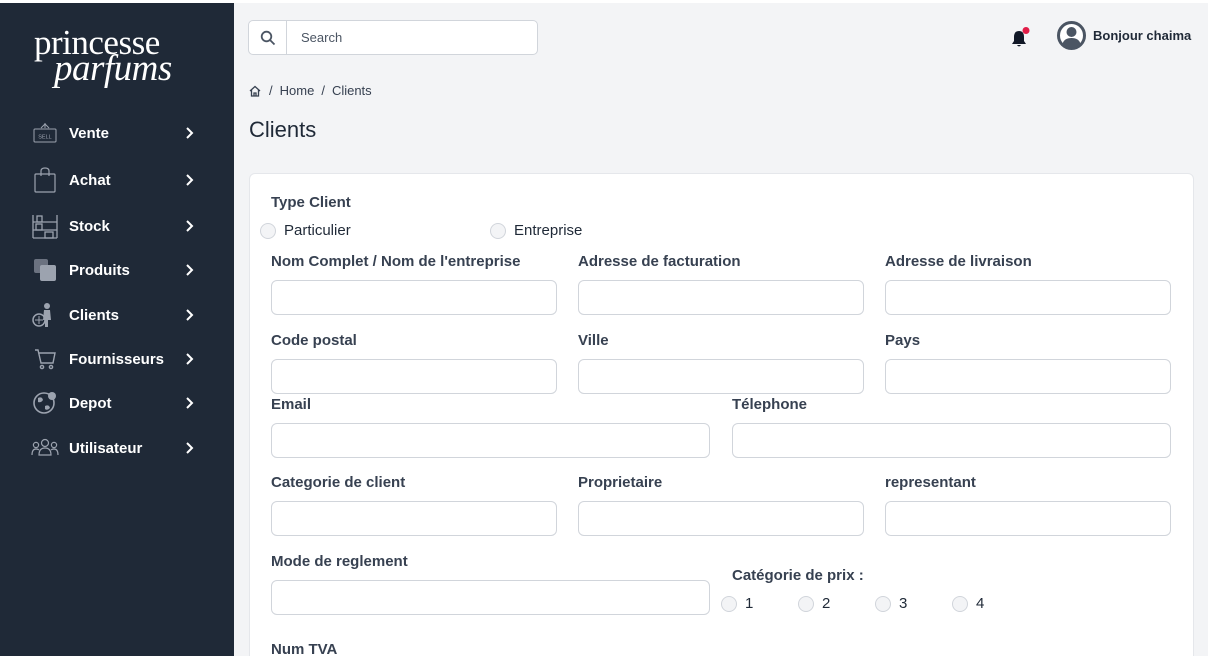 This screenshot has width=1208, height=656. What do you see at coordinates (297, 90) in the screenshot?
I see `breadcrumb-home: Home` at bounding box center [297, 90].